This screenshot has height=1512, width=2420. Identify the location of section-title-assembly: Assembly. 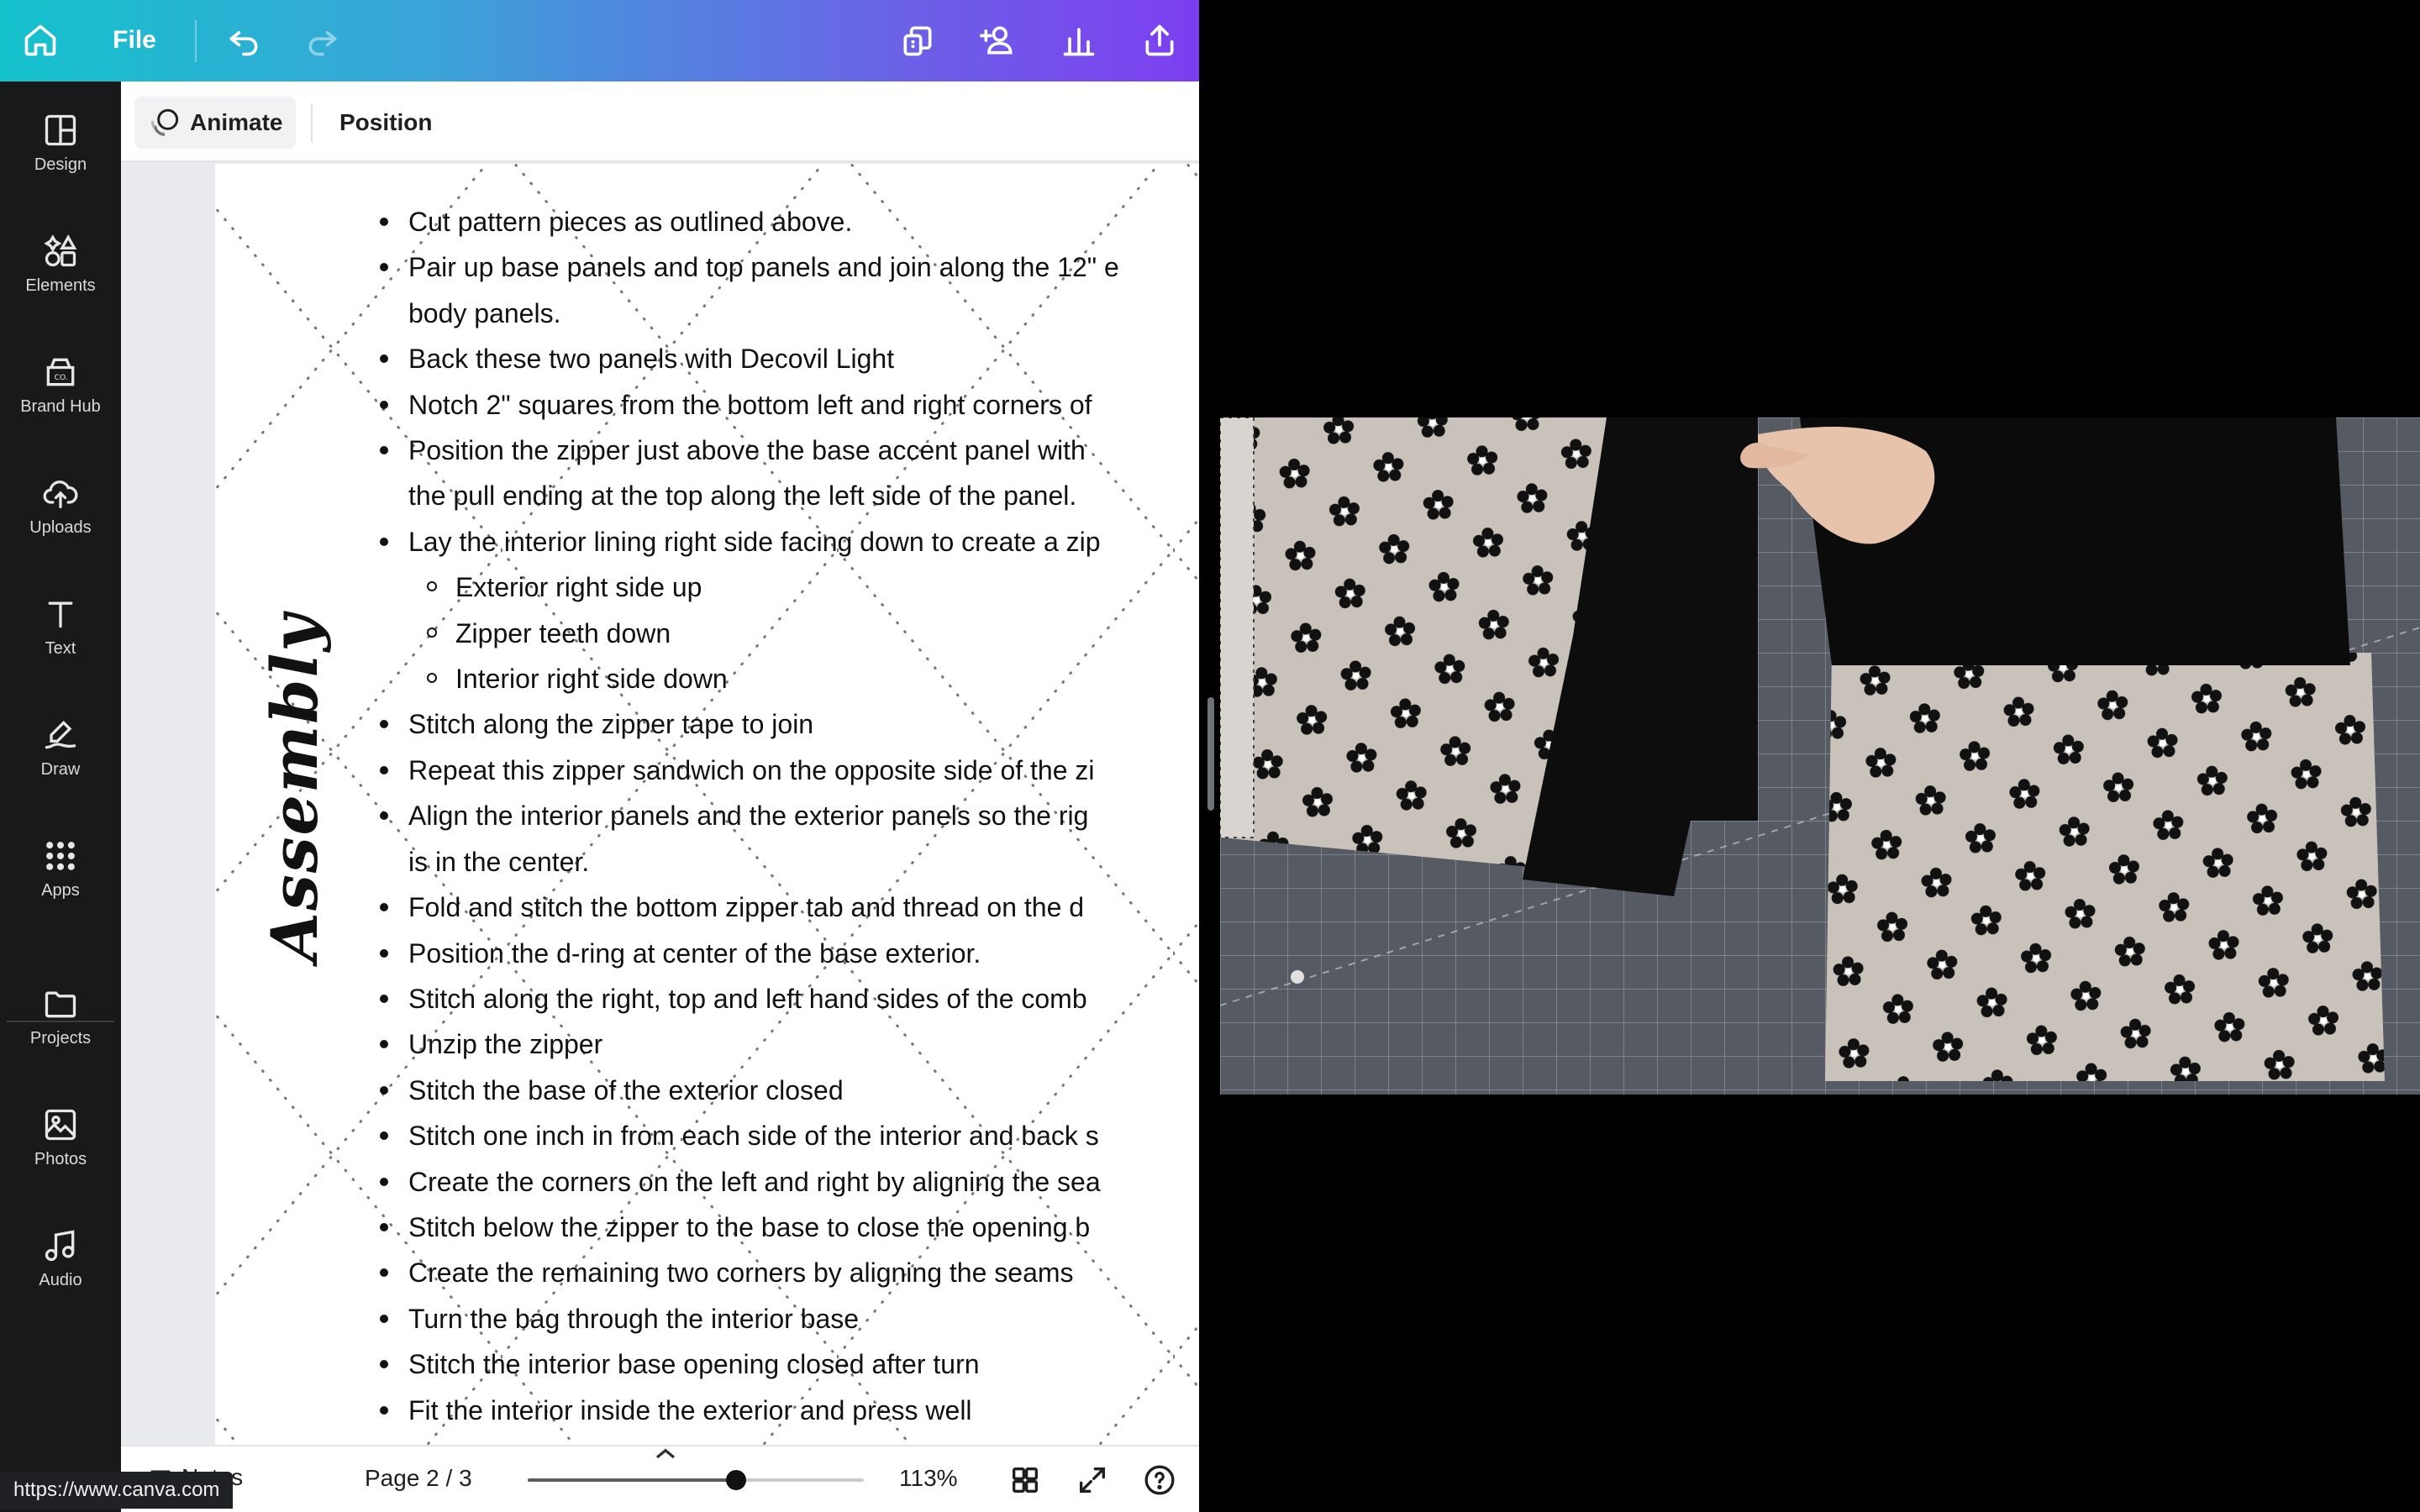
(299, 787).